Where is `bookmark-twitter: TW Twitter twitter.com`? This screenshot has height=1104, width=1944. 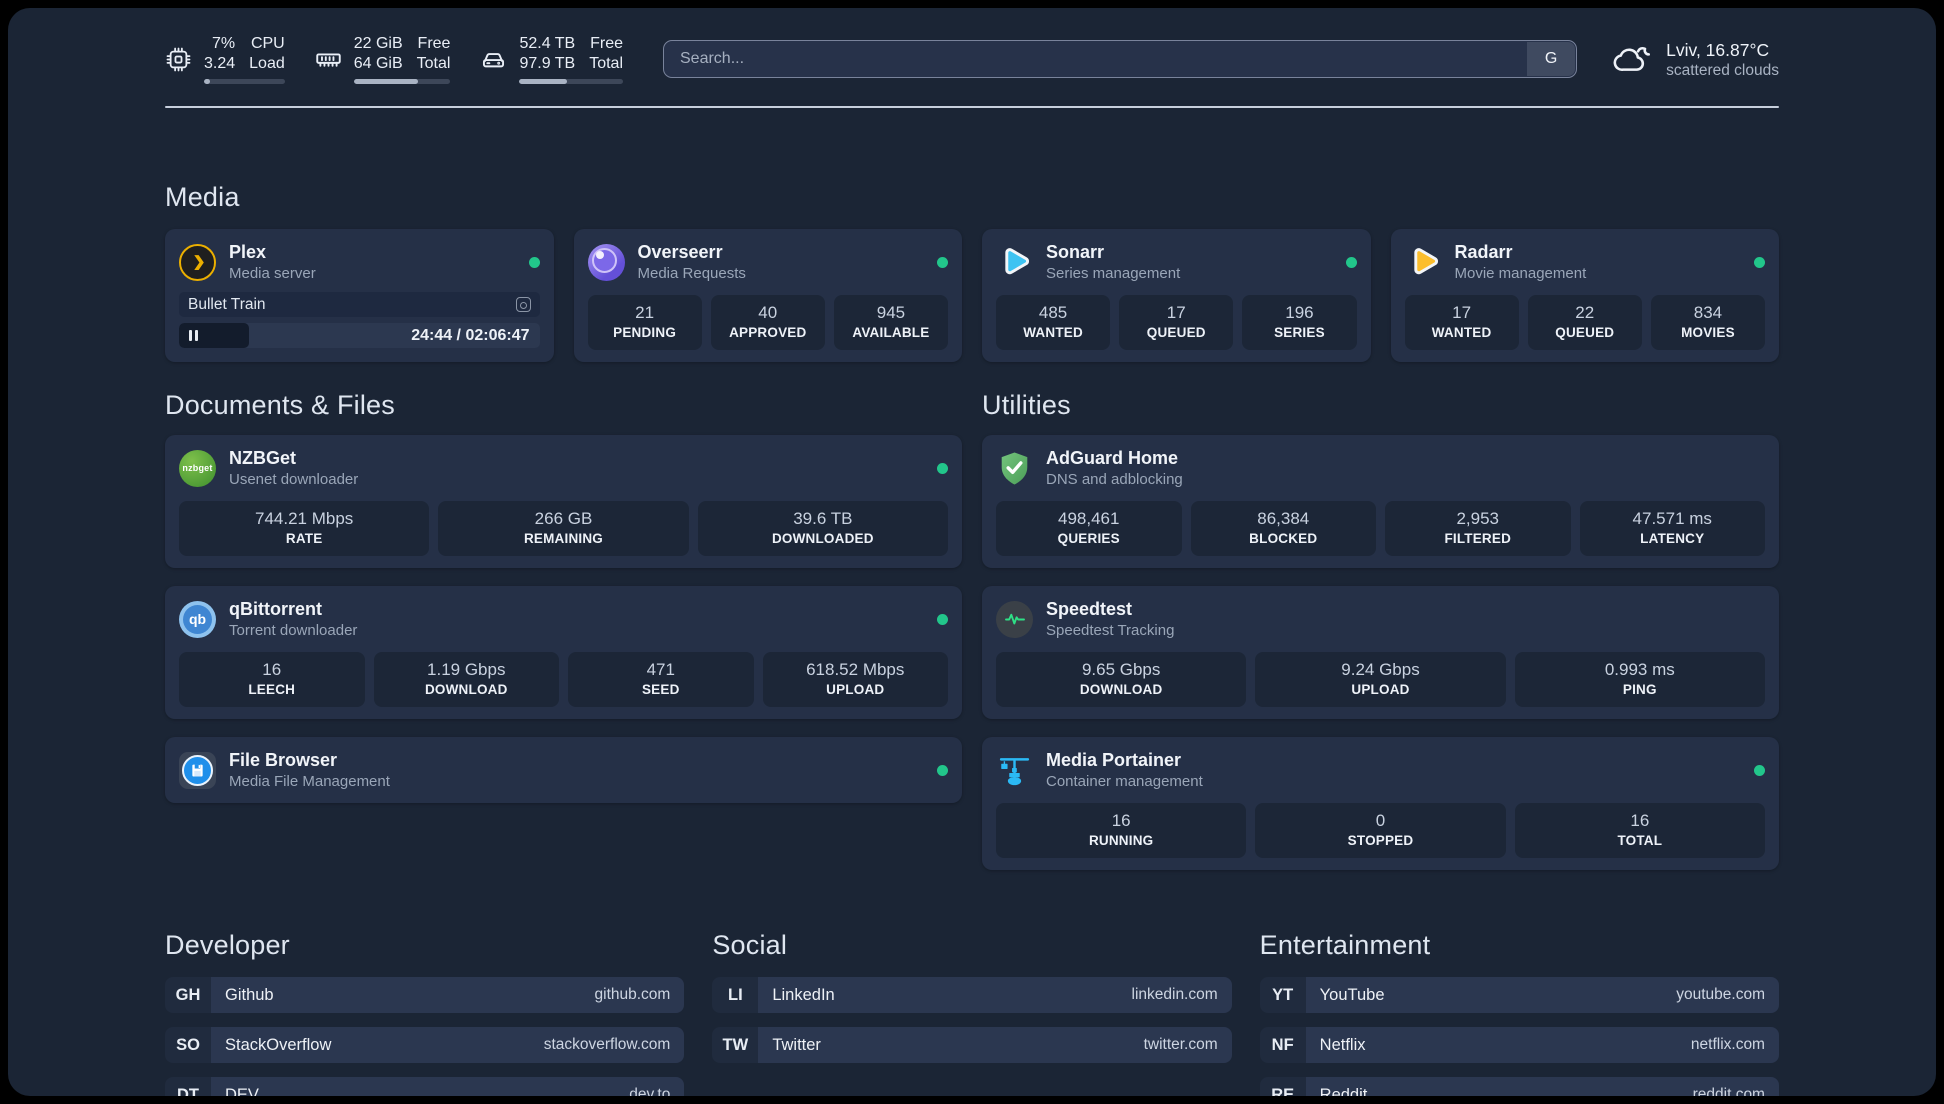
bookmark-twitter: TW Twitter twitter.com is located at coordinates (972, 1045).